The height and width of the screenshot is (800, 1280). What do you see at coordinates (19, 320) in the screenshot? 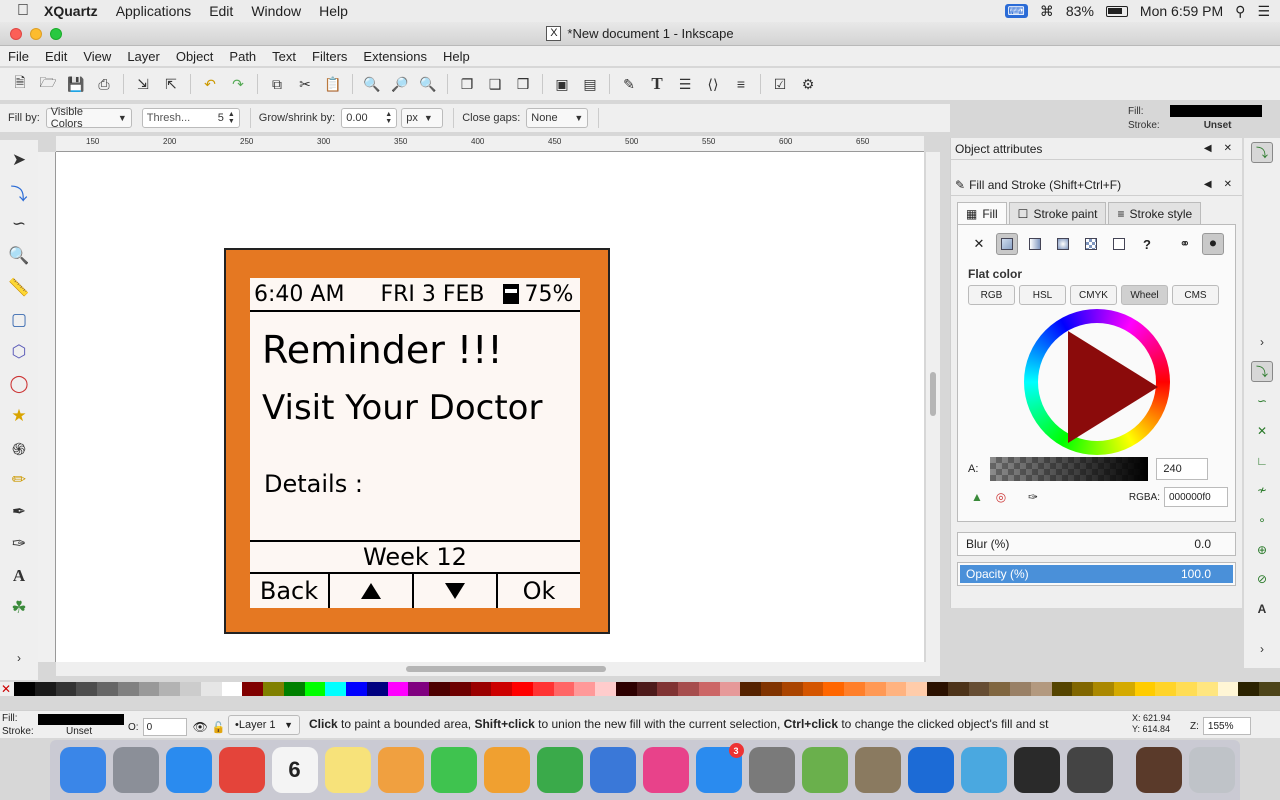
I see `rectangle-tool-icon: ▢` at bounding box center [19, 320].